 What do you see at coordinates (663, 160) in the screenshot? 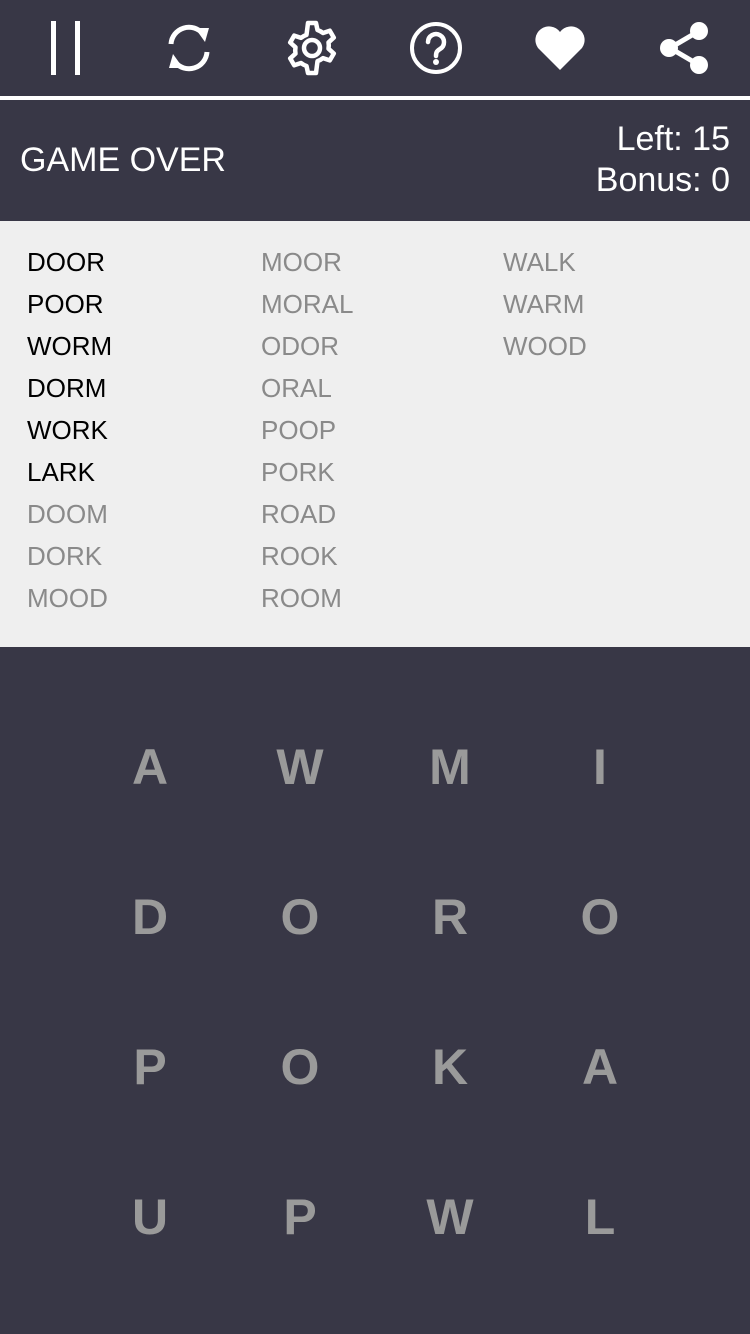
I see `score-counters: Left: 15 Bonus: 0` at bounding box center [663, 160].